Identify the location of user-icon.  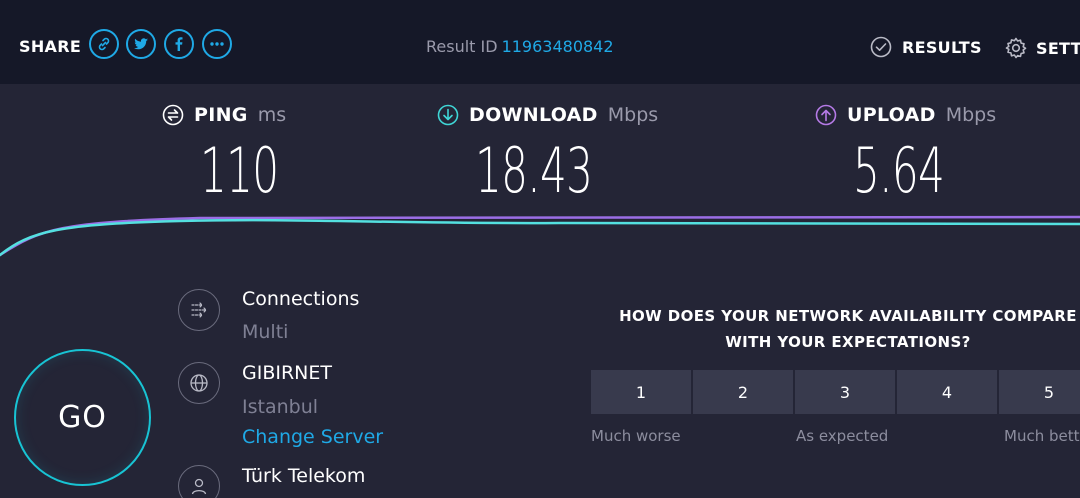
(199, 486).